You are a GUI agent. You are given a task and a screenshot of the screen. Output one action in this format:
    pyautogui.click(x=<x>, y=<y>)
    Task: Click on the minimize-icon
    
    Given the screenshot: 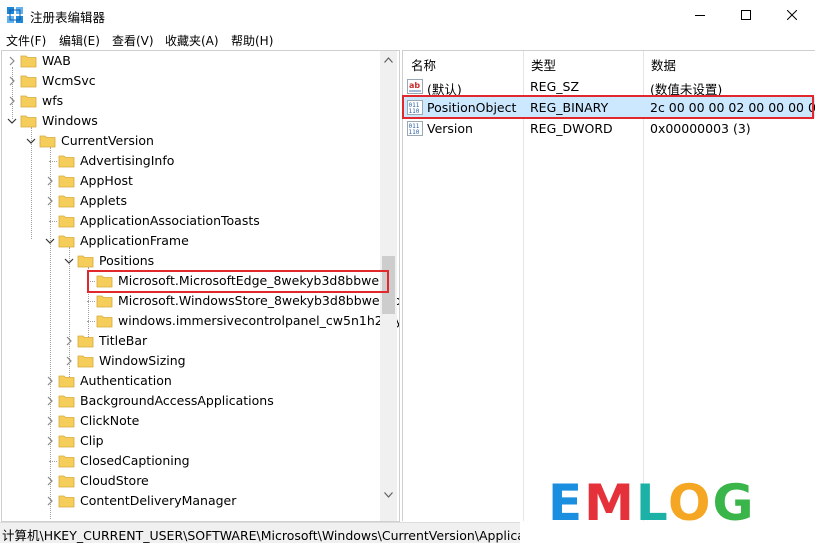 What is the action you would take?
    pyautogui.click(x=700, y=15)
    